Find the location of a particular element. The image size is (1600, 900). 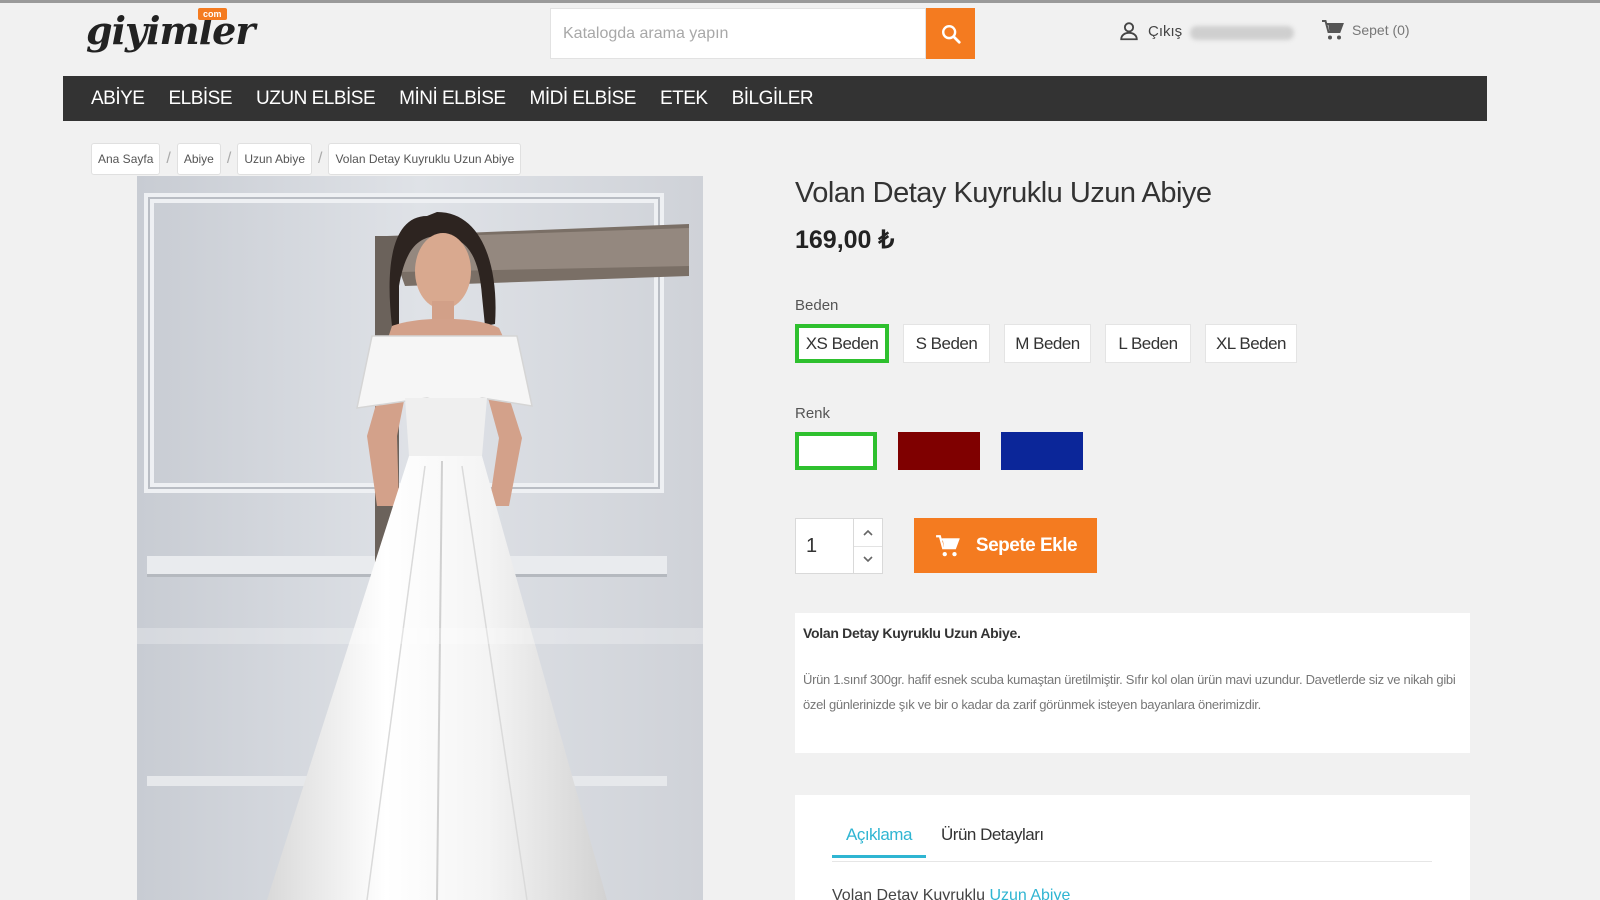

size-option-m: M Beden is located at coordinates (1047, 343).